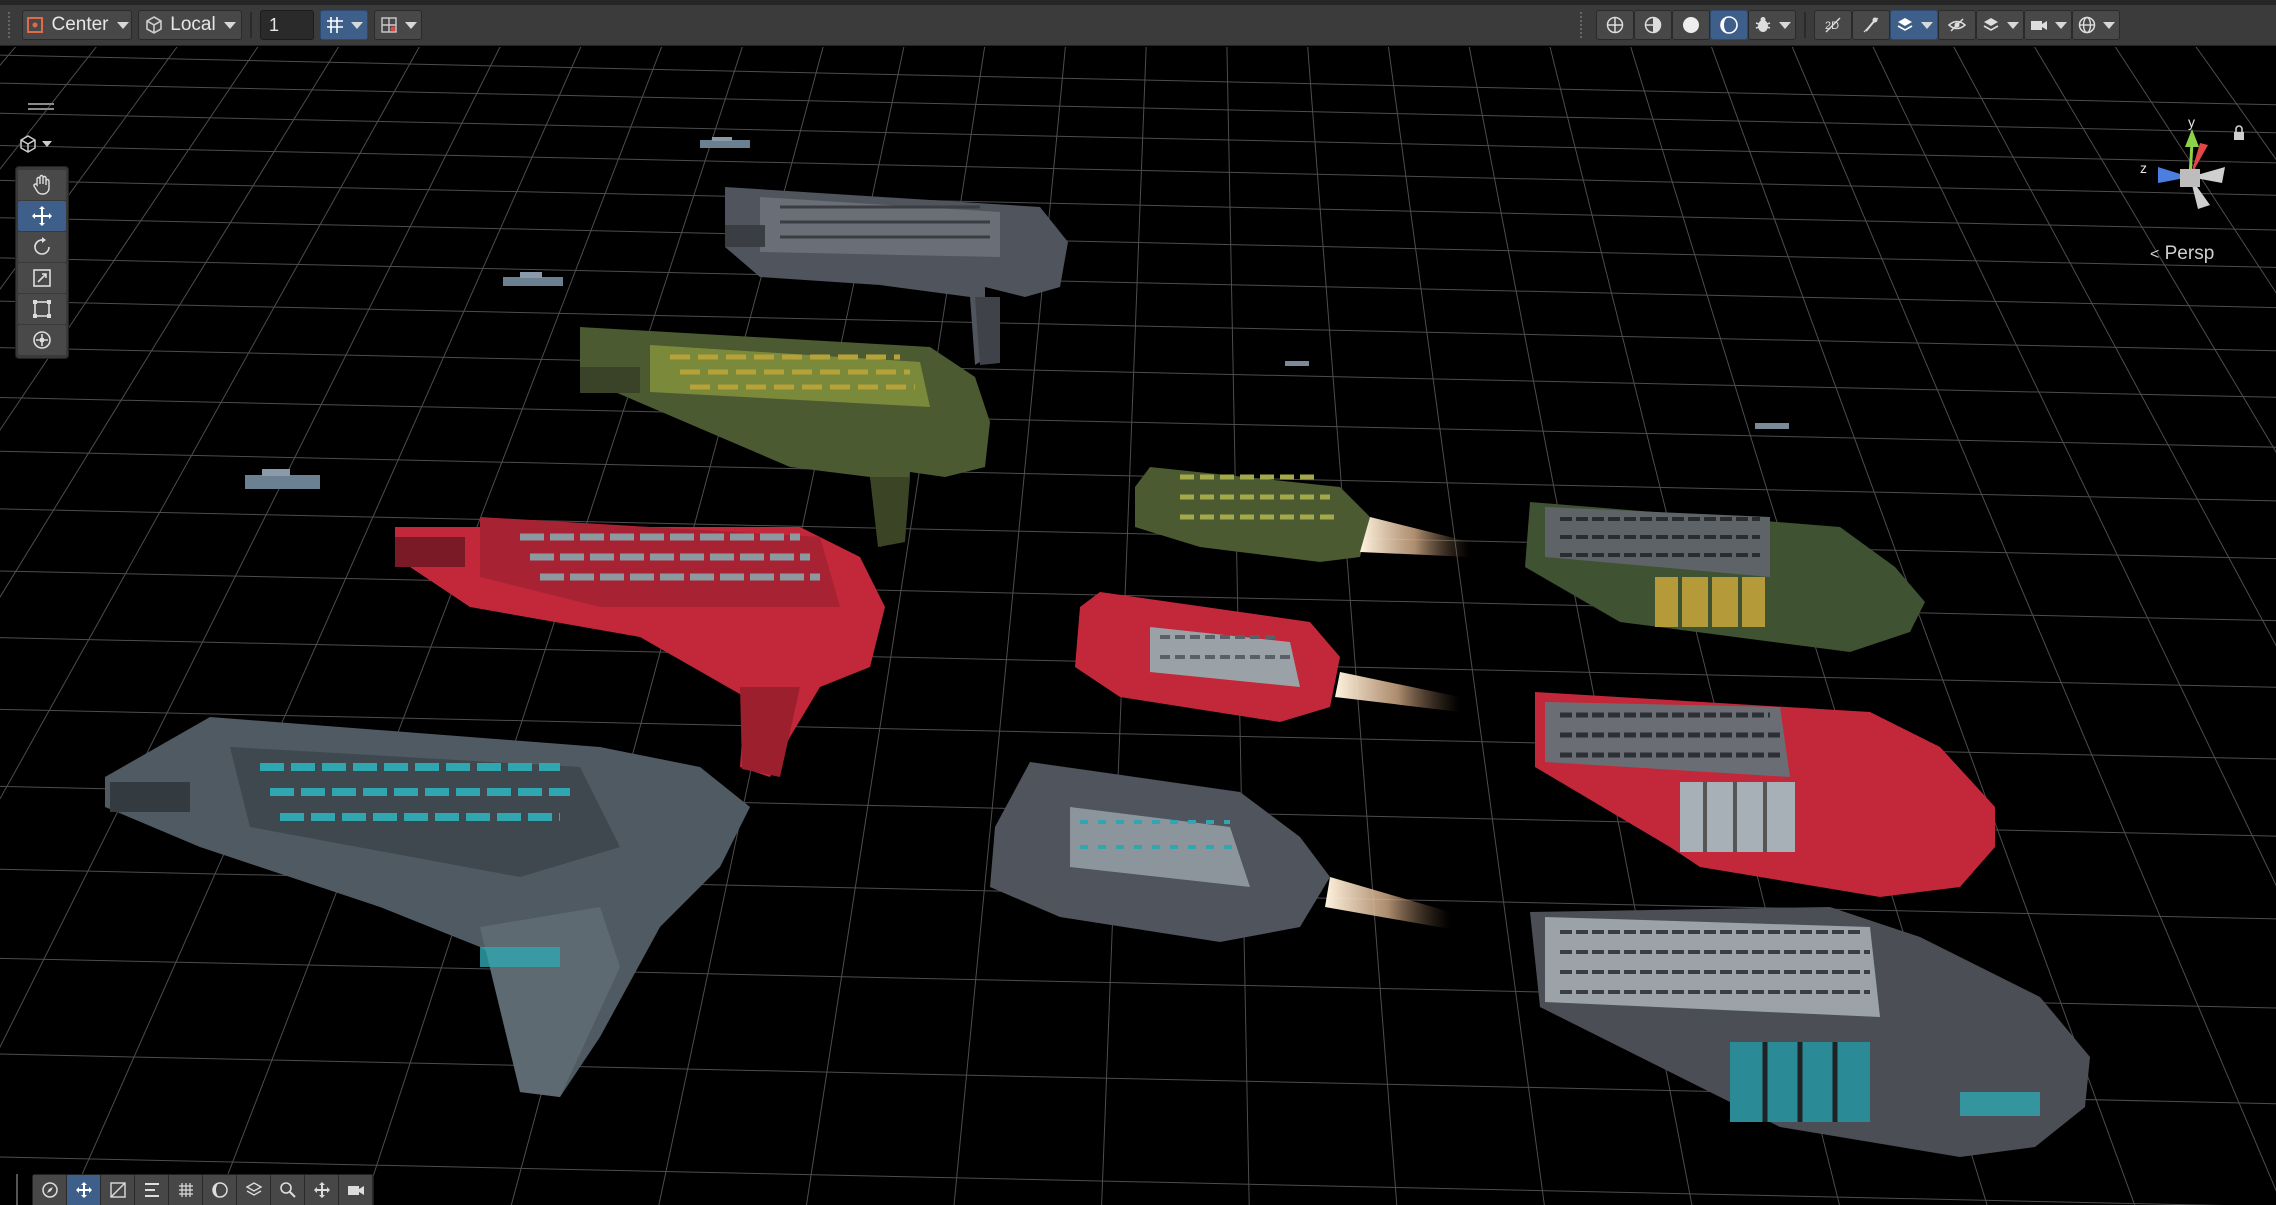 The width and height of the screenshot is (2276, 1205). Describe the element at coordinates (42, 309) in the screenshot. I see `rect-tool-button` at that location.